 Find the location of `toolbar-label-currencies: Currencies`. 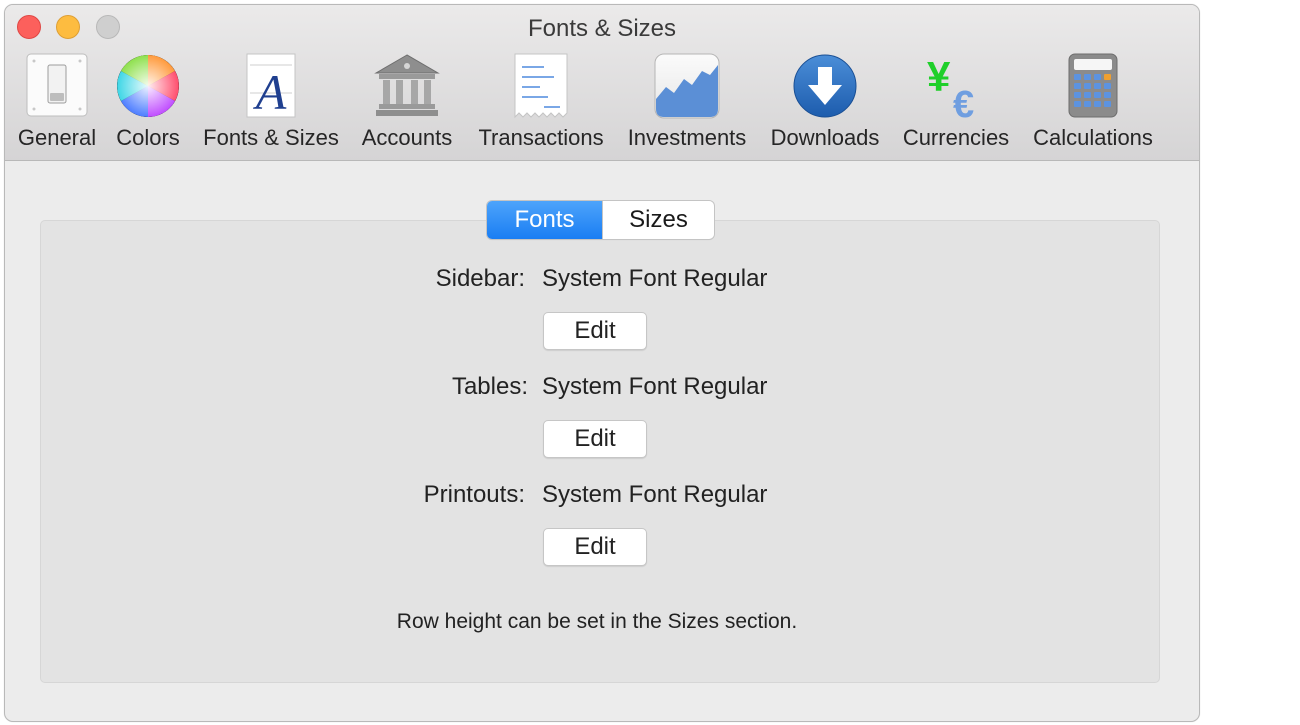

toolbar-label-currencies: Currencies is located at coordinates (956, 137).